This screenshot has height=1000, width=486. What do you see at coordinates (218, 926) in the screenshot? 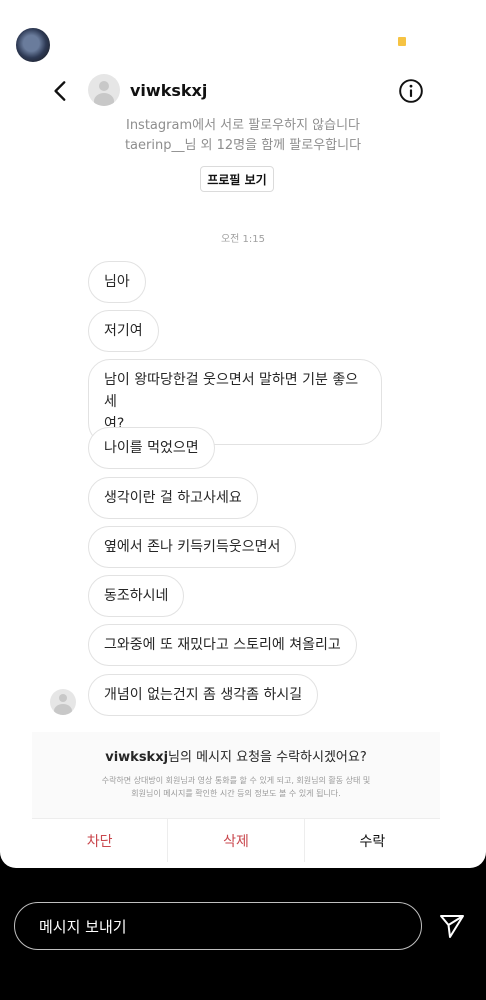
I see `reply-input: 메시지 보내기` at bounding box center [218, 926].